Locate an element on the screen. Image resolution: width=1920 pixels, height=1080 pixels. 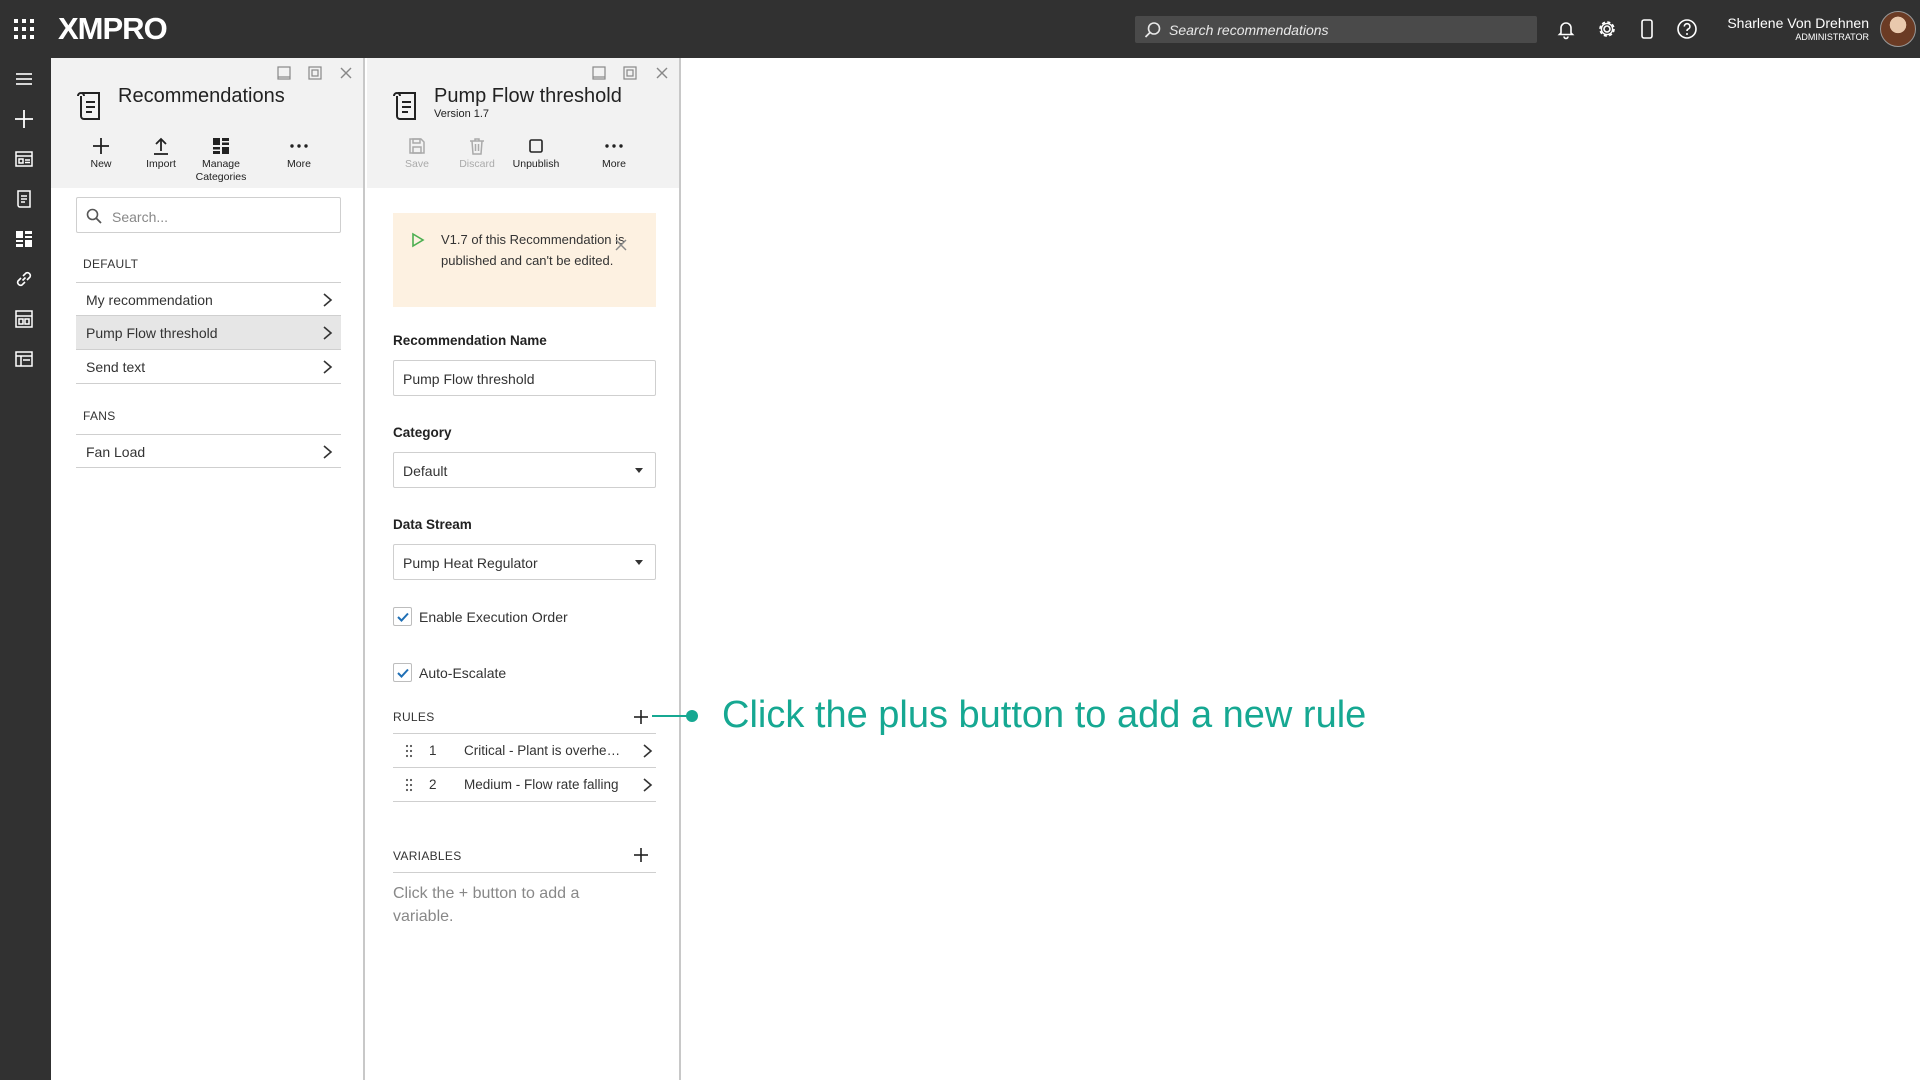
data-stream-select: Pump Heat Regulator is located at coordinates (524, 562).